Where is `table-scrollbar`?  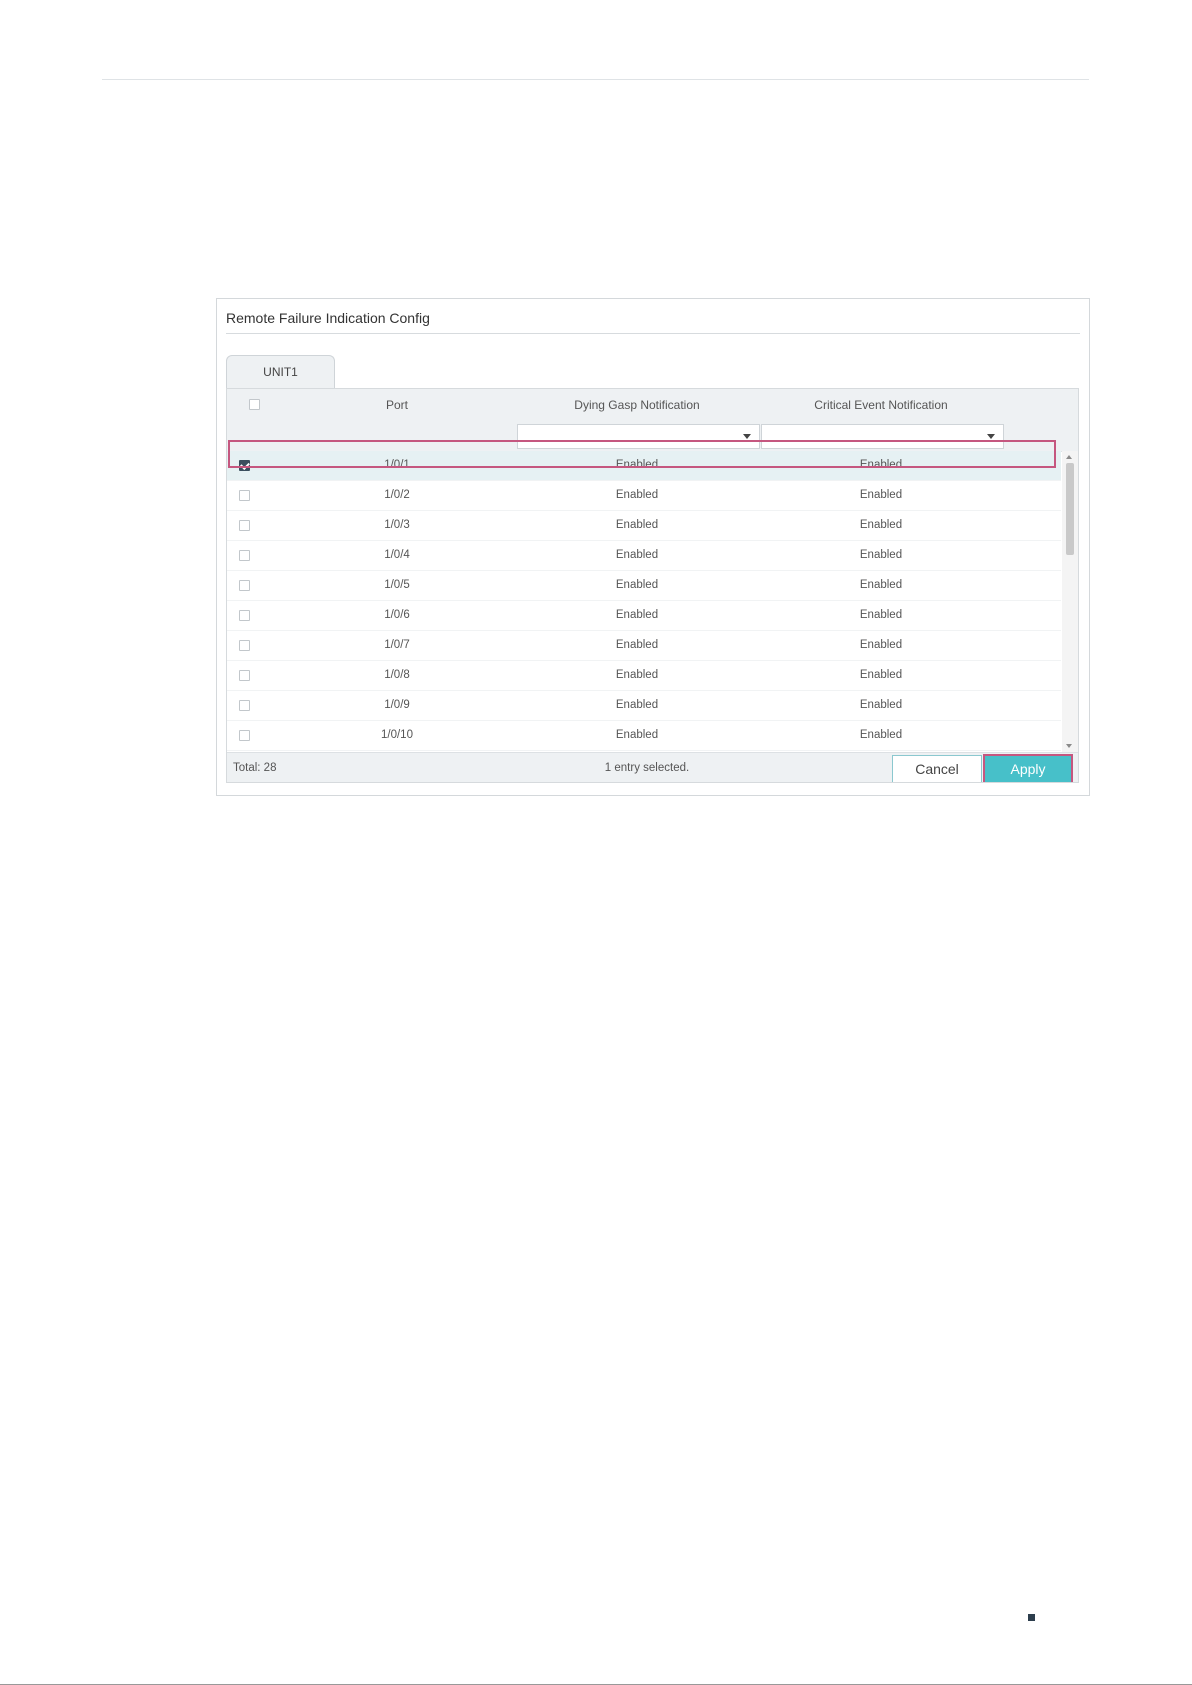 table-scrollbar is located at coordinates (1070, 601).